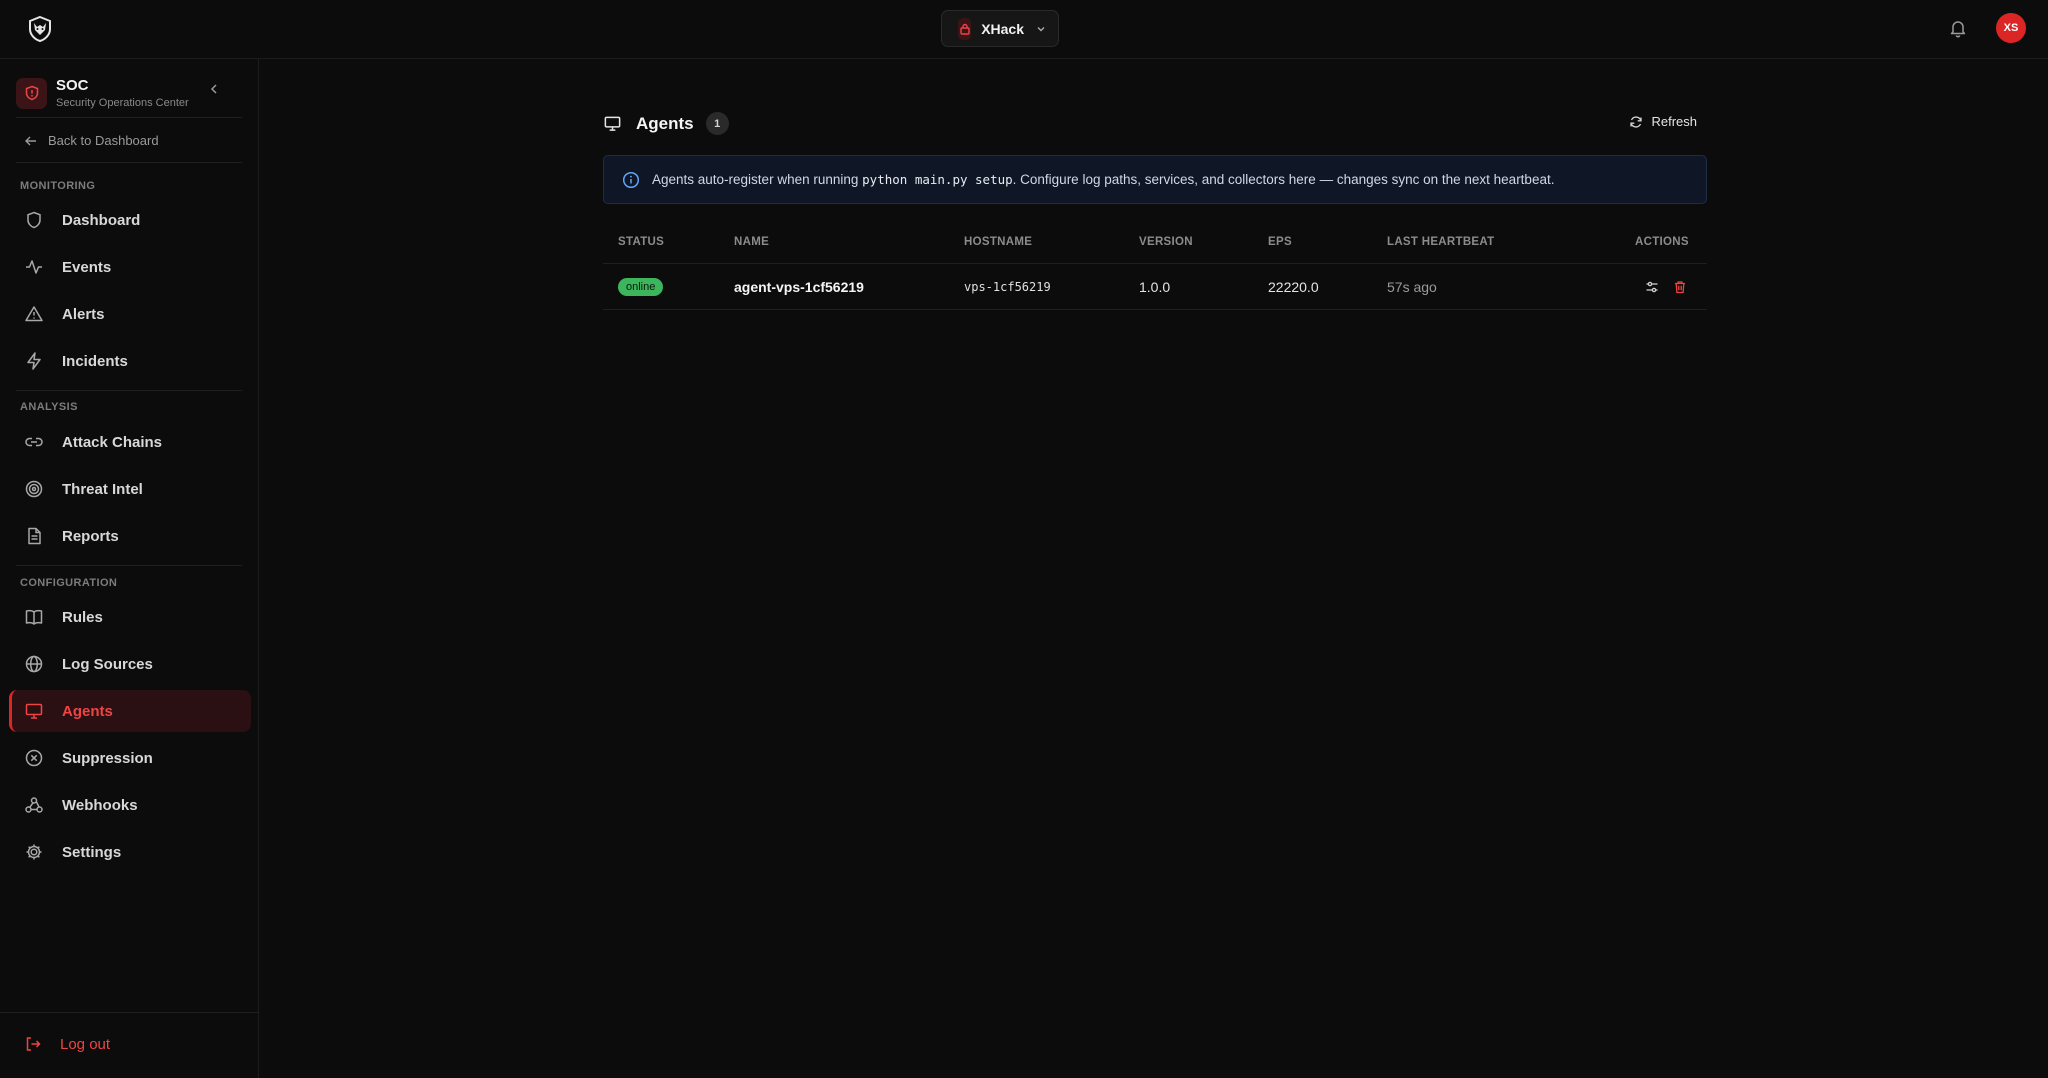  I want to click on sidebar-item-settings: Settings, so click(130, 852).